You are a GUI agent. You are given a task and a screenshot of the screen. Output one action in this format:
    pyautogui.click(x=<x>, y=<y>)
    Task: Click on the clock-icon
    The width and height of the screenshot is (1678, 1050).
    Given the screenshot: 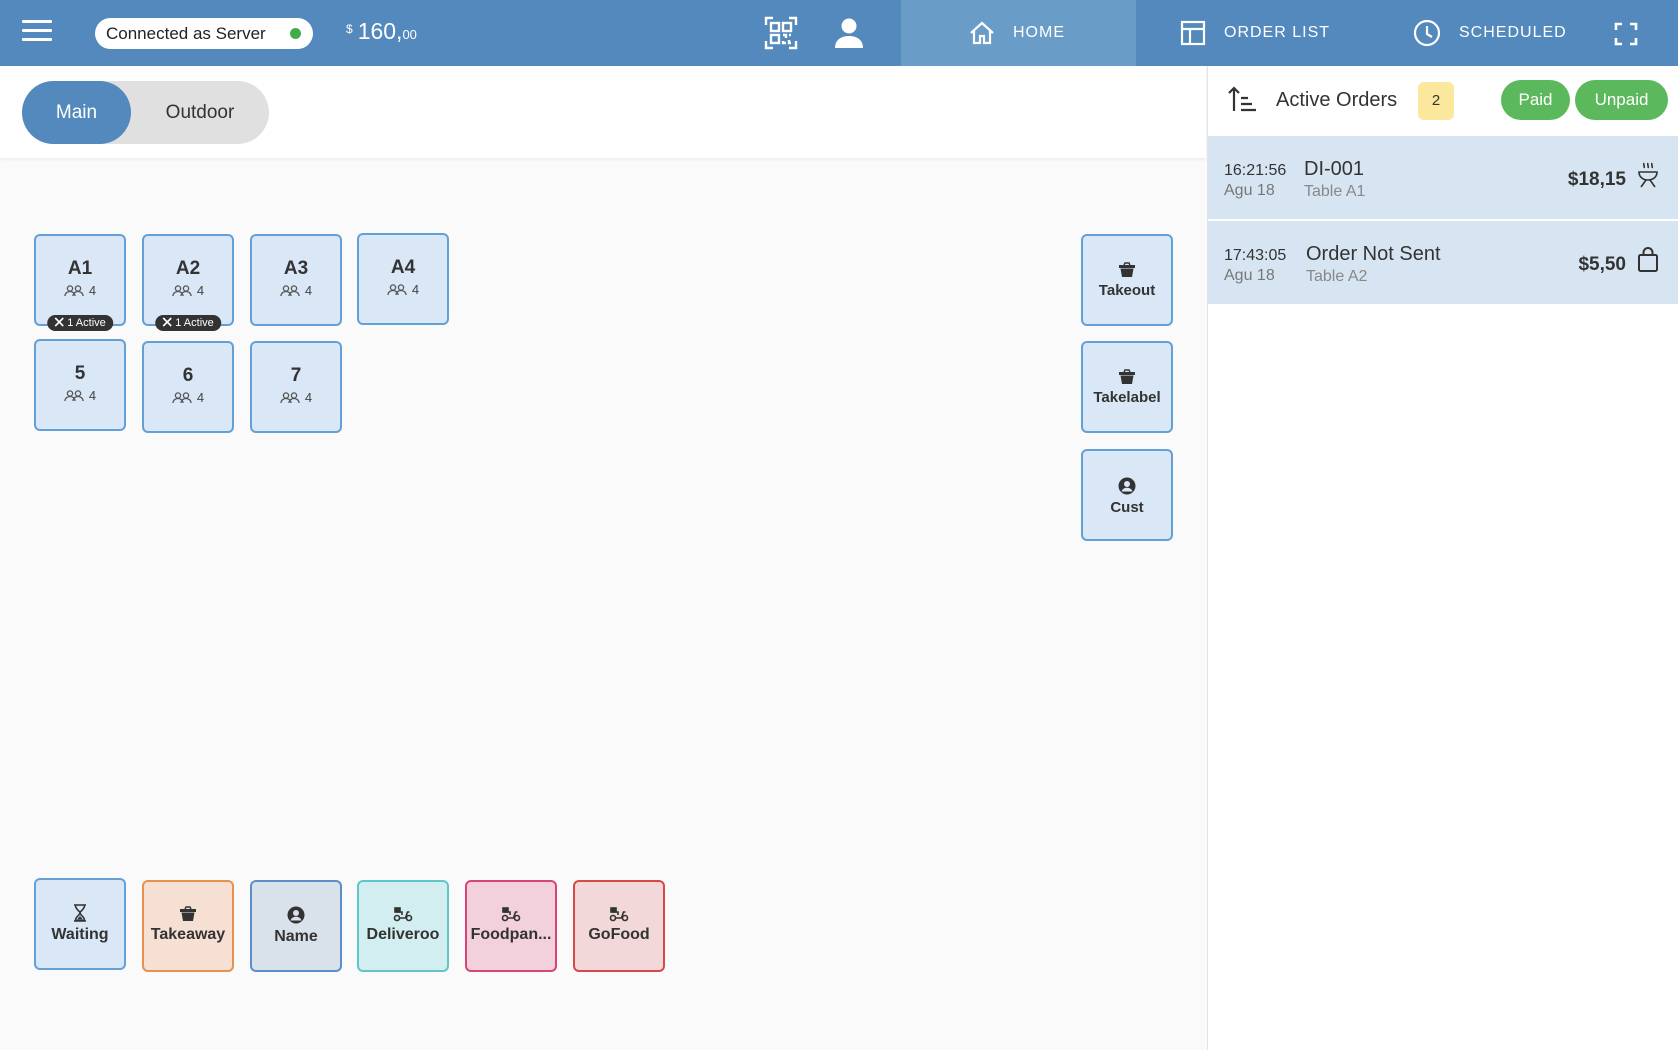 What is the action you would take?
    pyautogui.click(x=1427, y=33)
    